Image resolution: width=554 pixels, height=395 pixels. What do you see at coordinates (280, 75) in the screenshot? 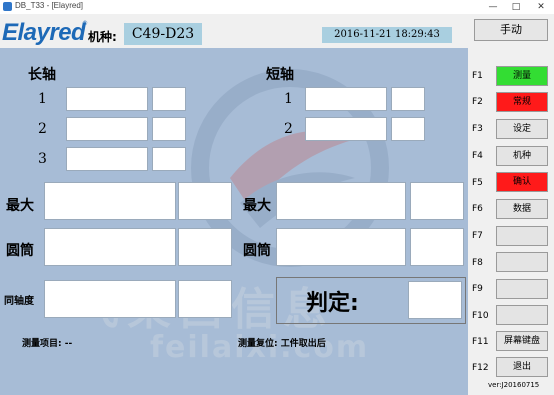
I see `short-axis-title: 短轴` at bounding box center [280, 75].